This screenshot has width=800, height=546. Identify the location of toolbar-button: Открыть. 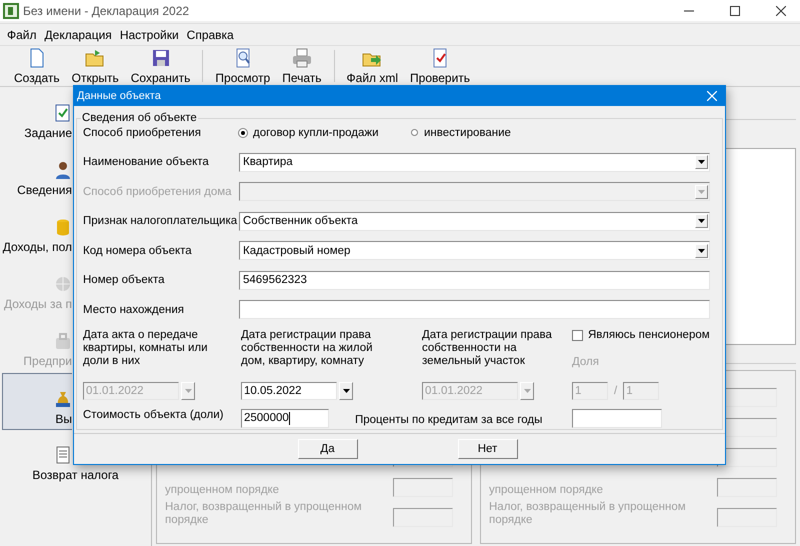
(95, 66).